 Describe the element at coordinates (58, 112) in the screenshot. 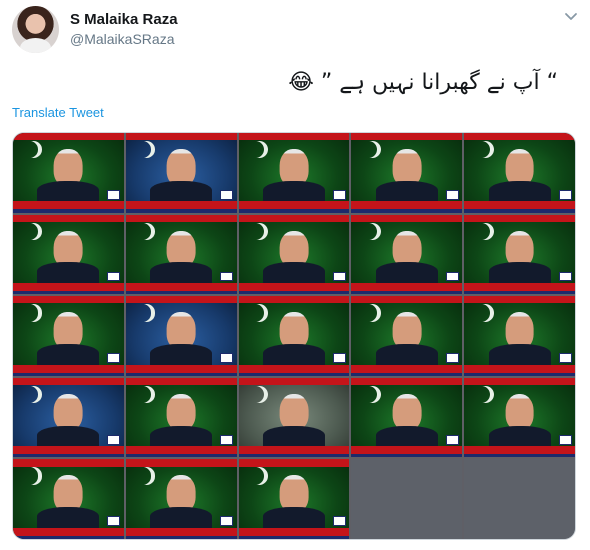

I see `translate-tweet-link: Translate Tweet` at that location.